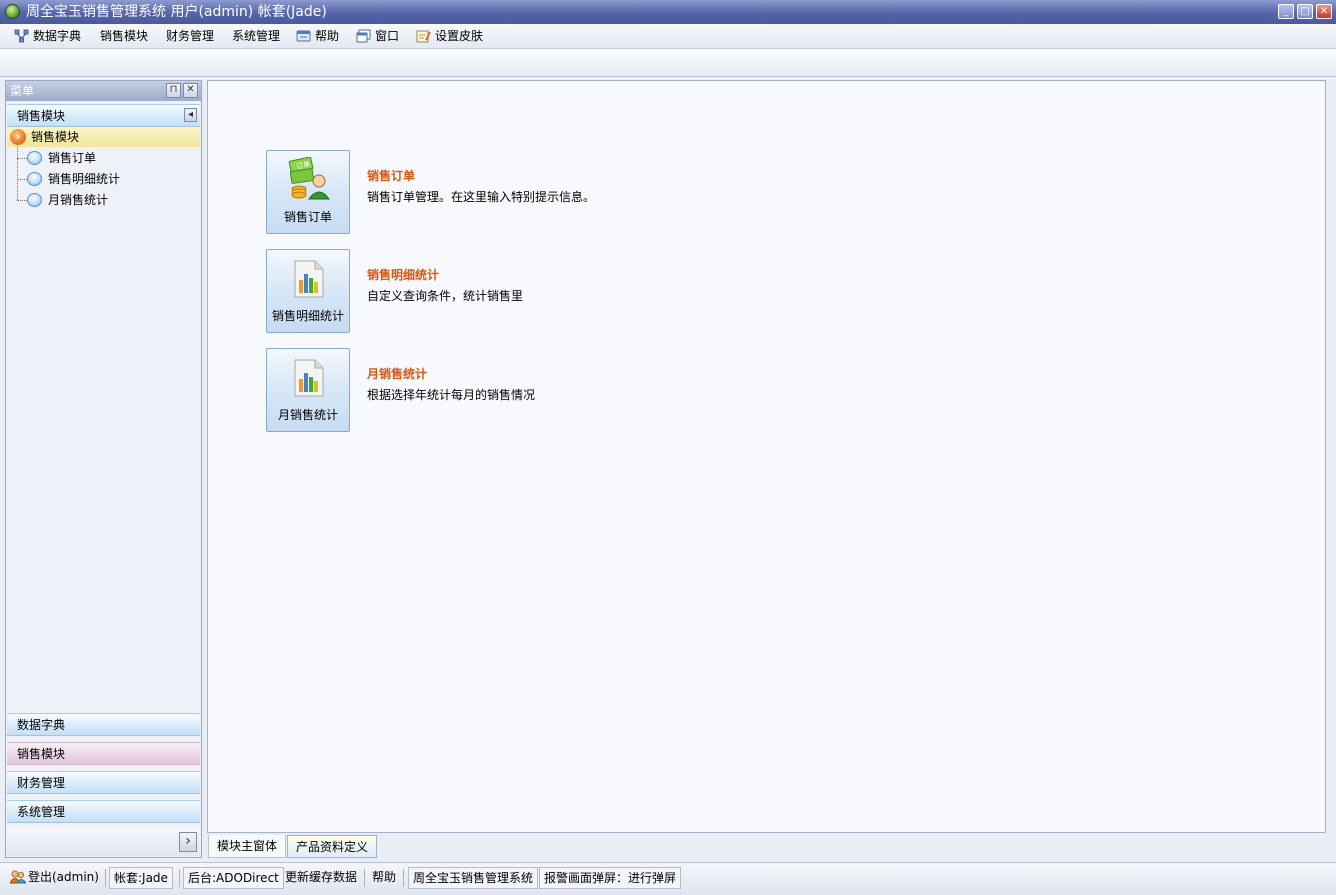 This screenshot has height=895, width=1336. I want to click on menu-label: 帮助, so click(327, 36).